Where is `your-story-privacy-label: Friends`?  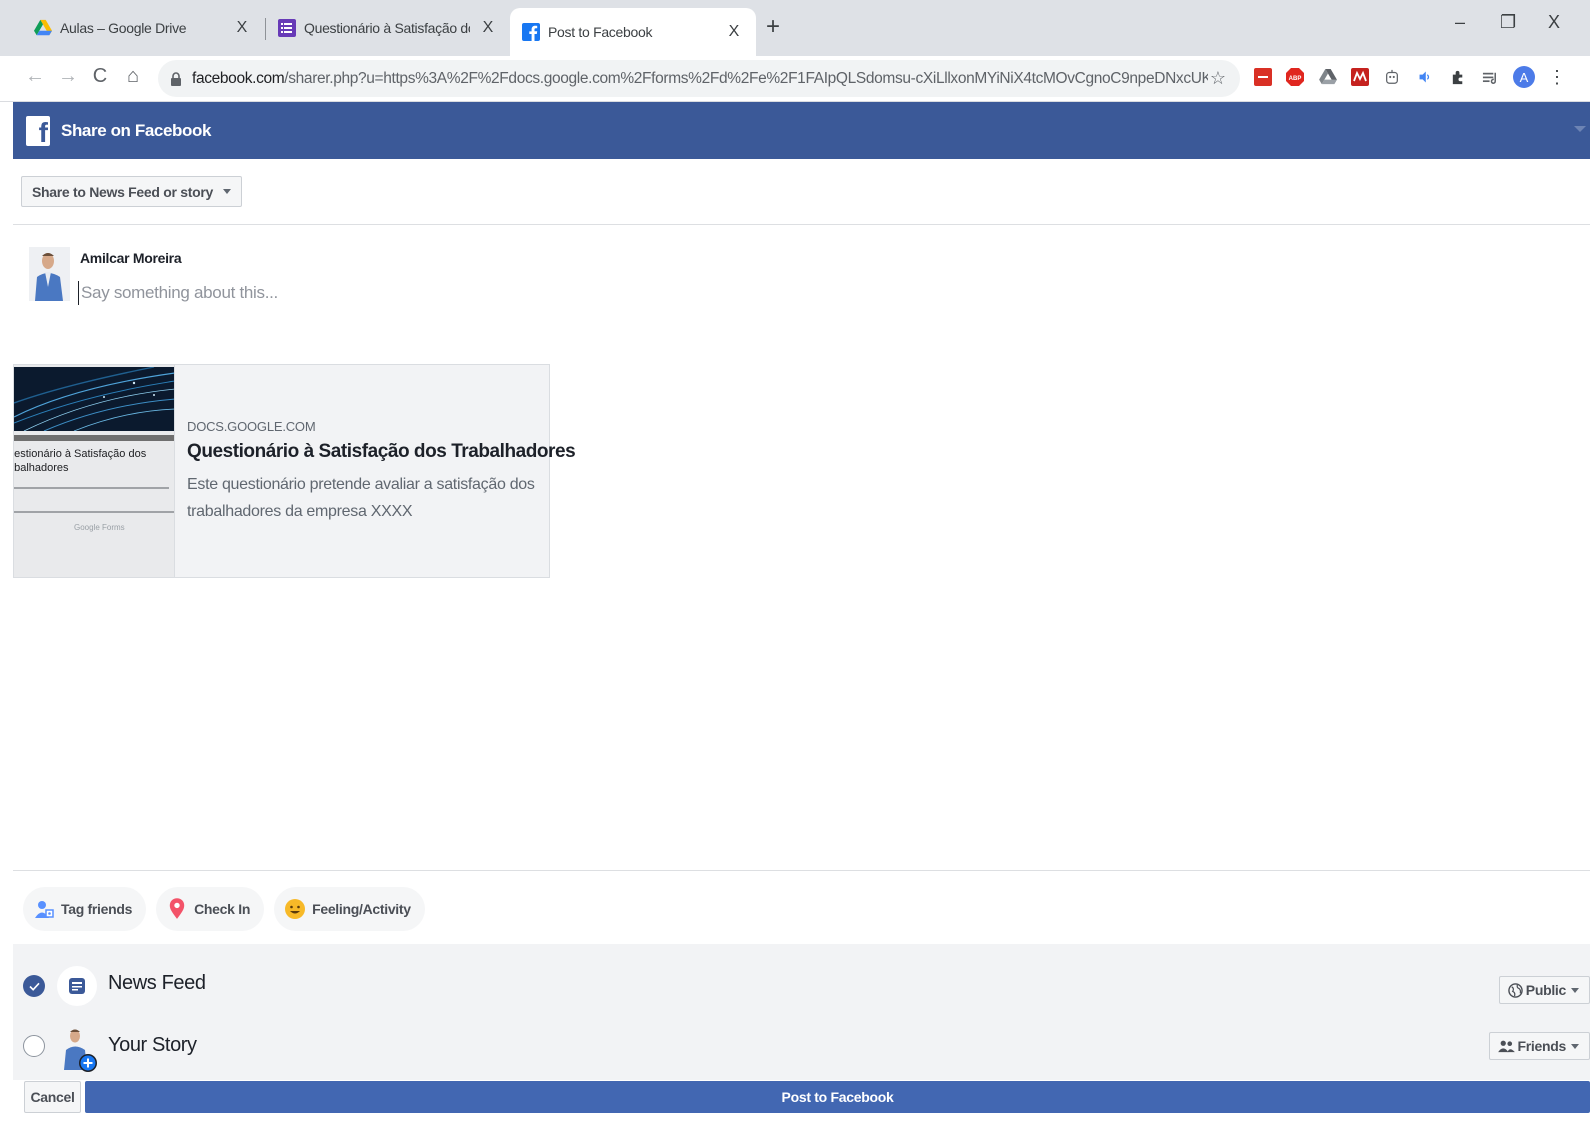
your-story-privacy-label: Friends is located at coordinates (1542, 1046).